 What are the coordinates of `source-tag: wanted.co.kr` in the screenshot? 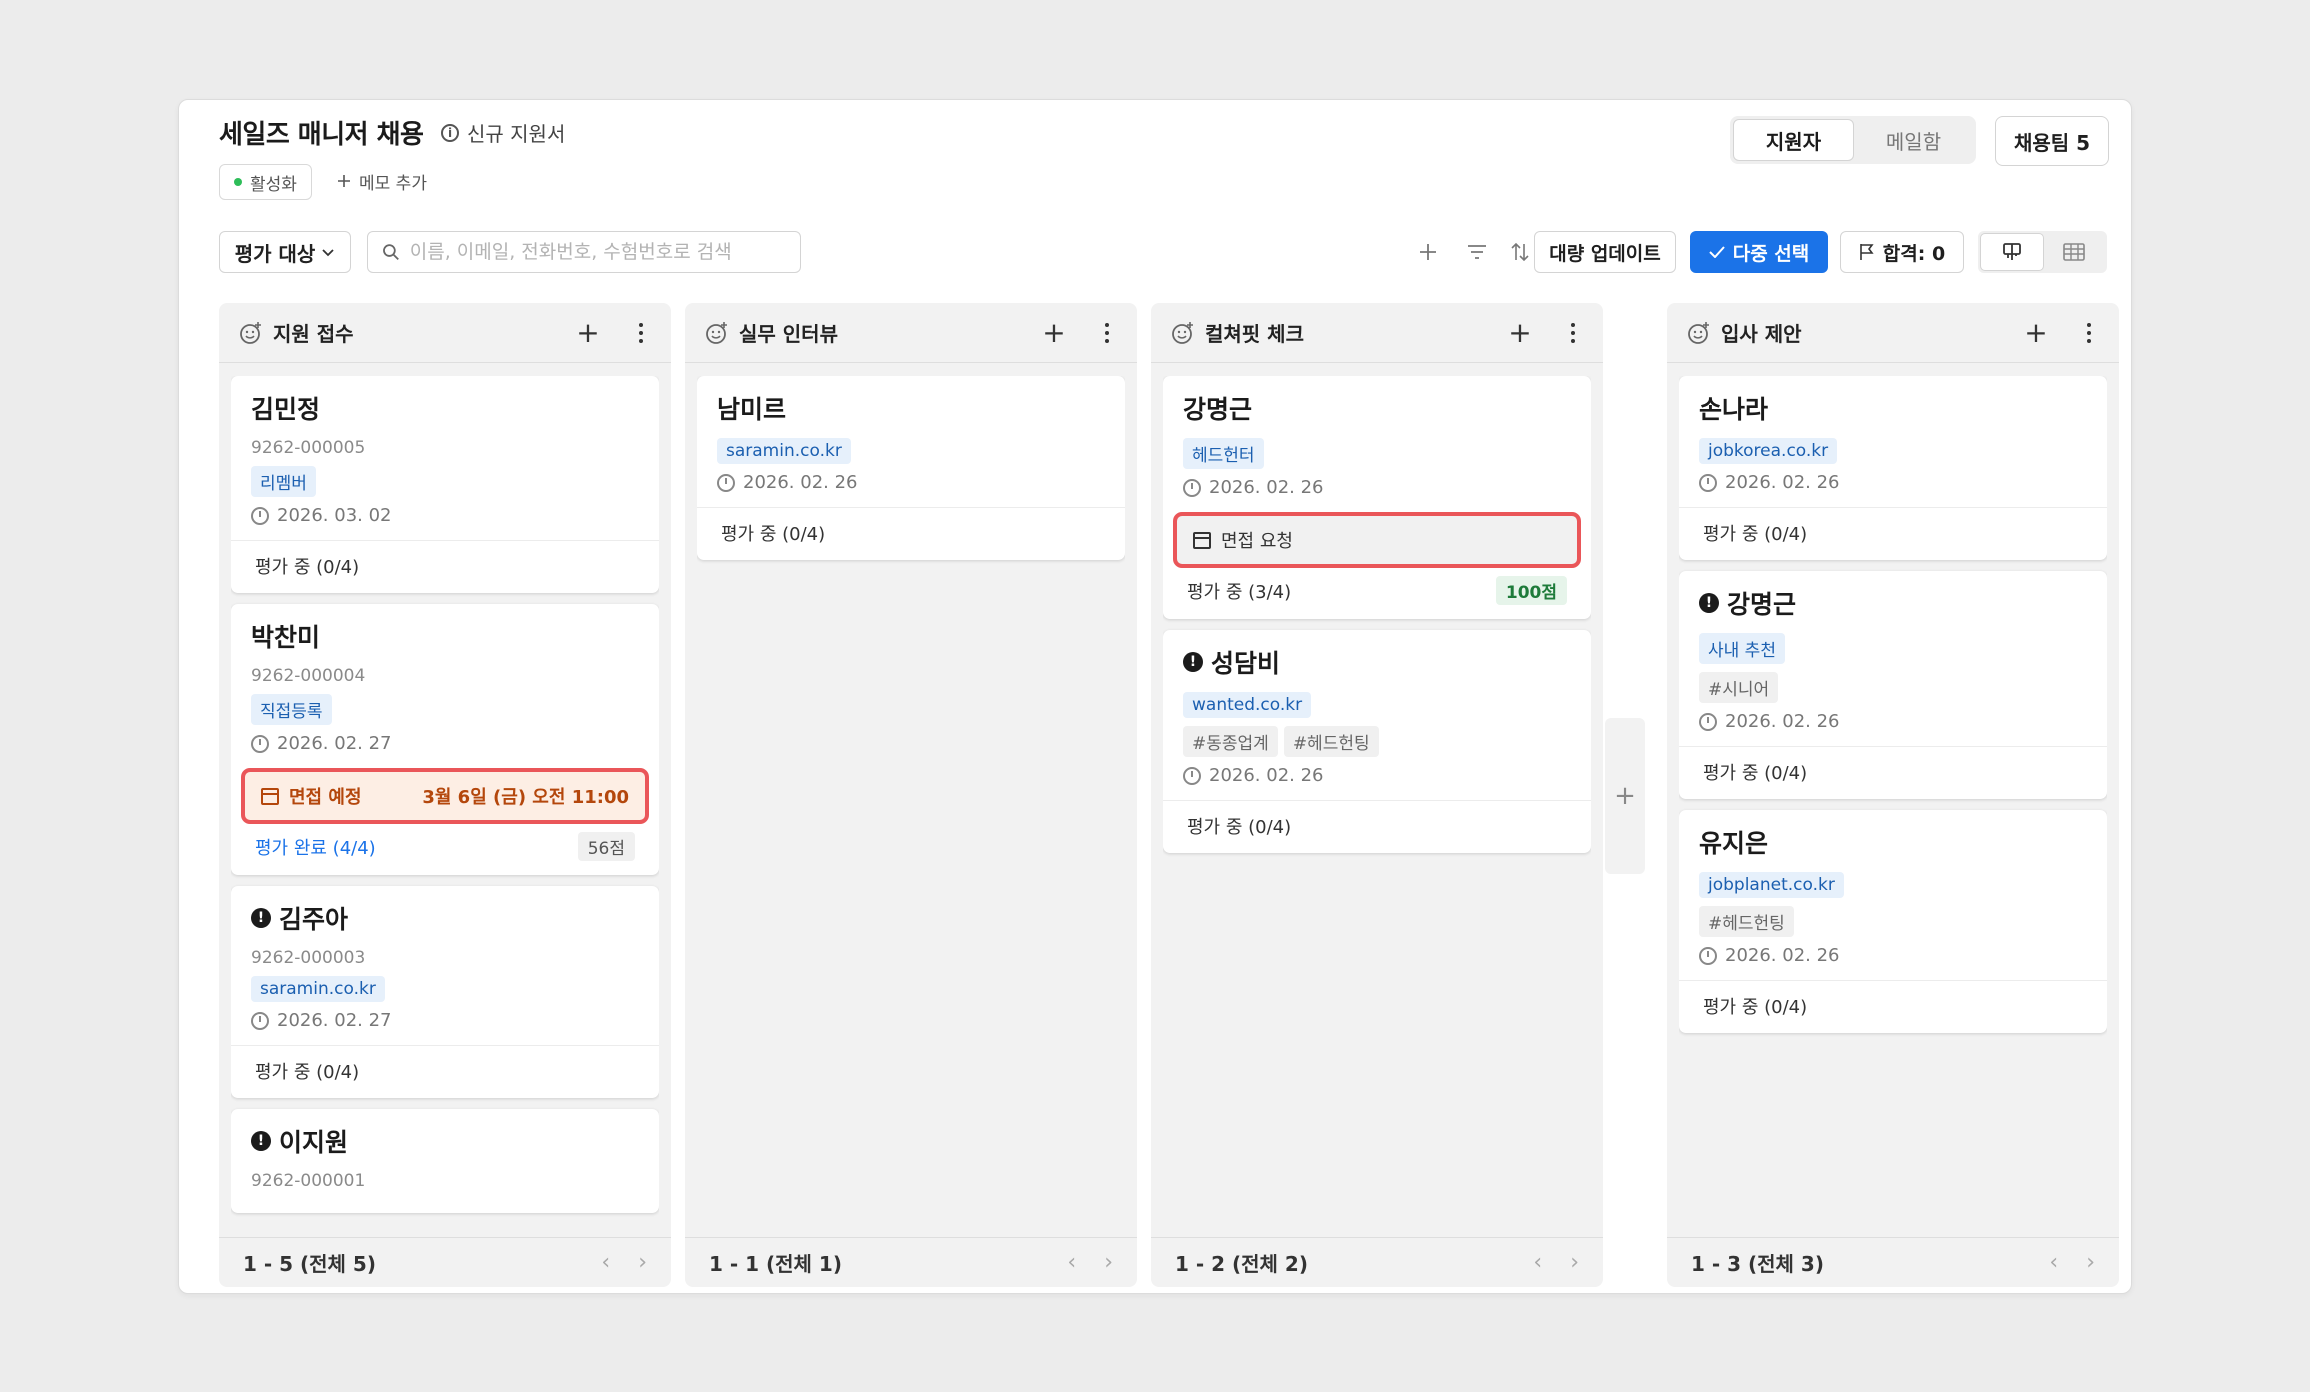 It's located at (1247, 705).